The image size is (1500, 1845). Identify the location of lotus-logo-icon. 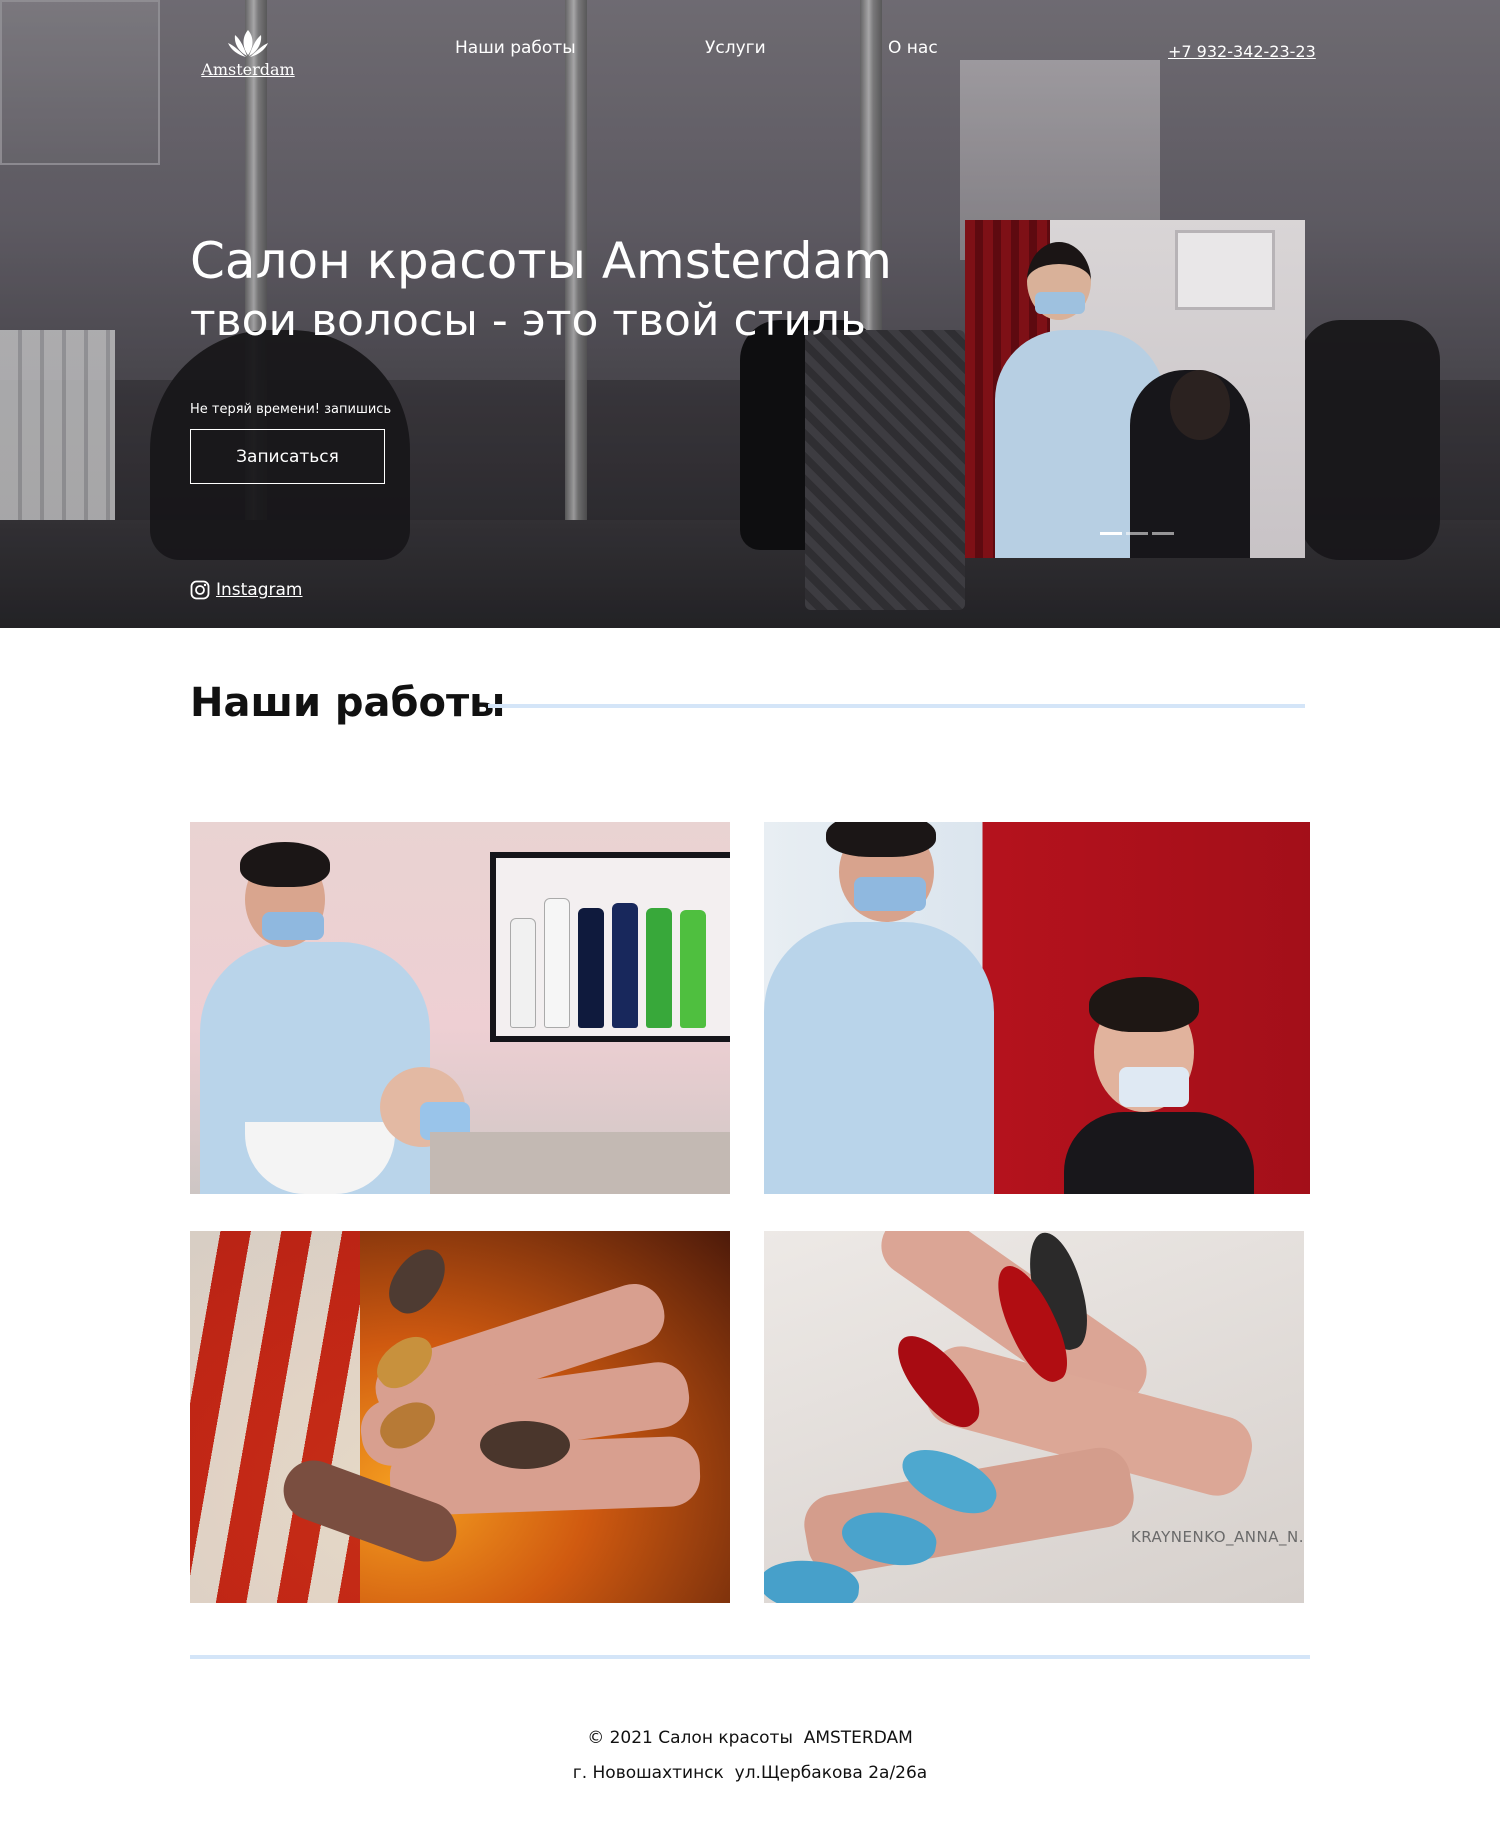
(248, 43).